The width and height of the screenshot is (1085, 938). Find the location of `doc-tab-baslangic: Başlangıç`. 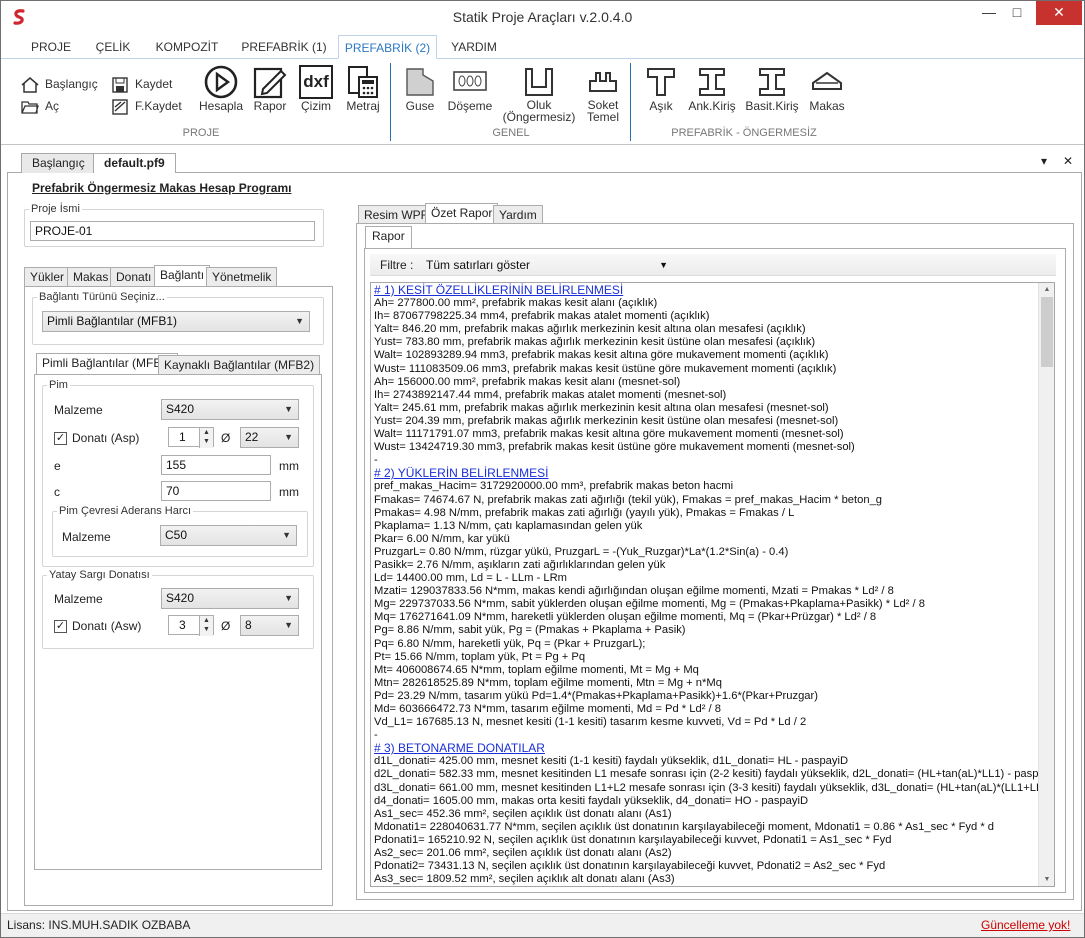

doc-tab-baslangic: Başlangıç is located at coordinates (58, 163).